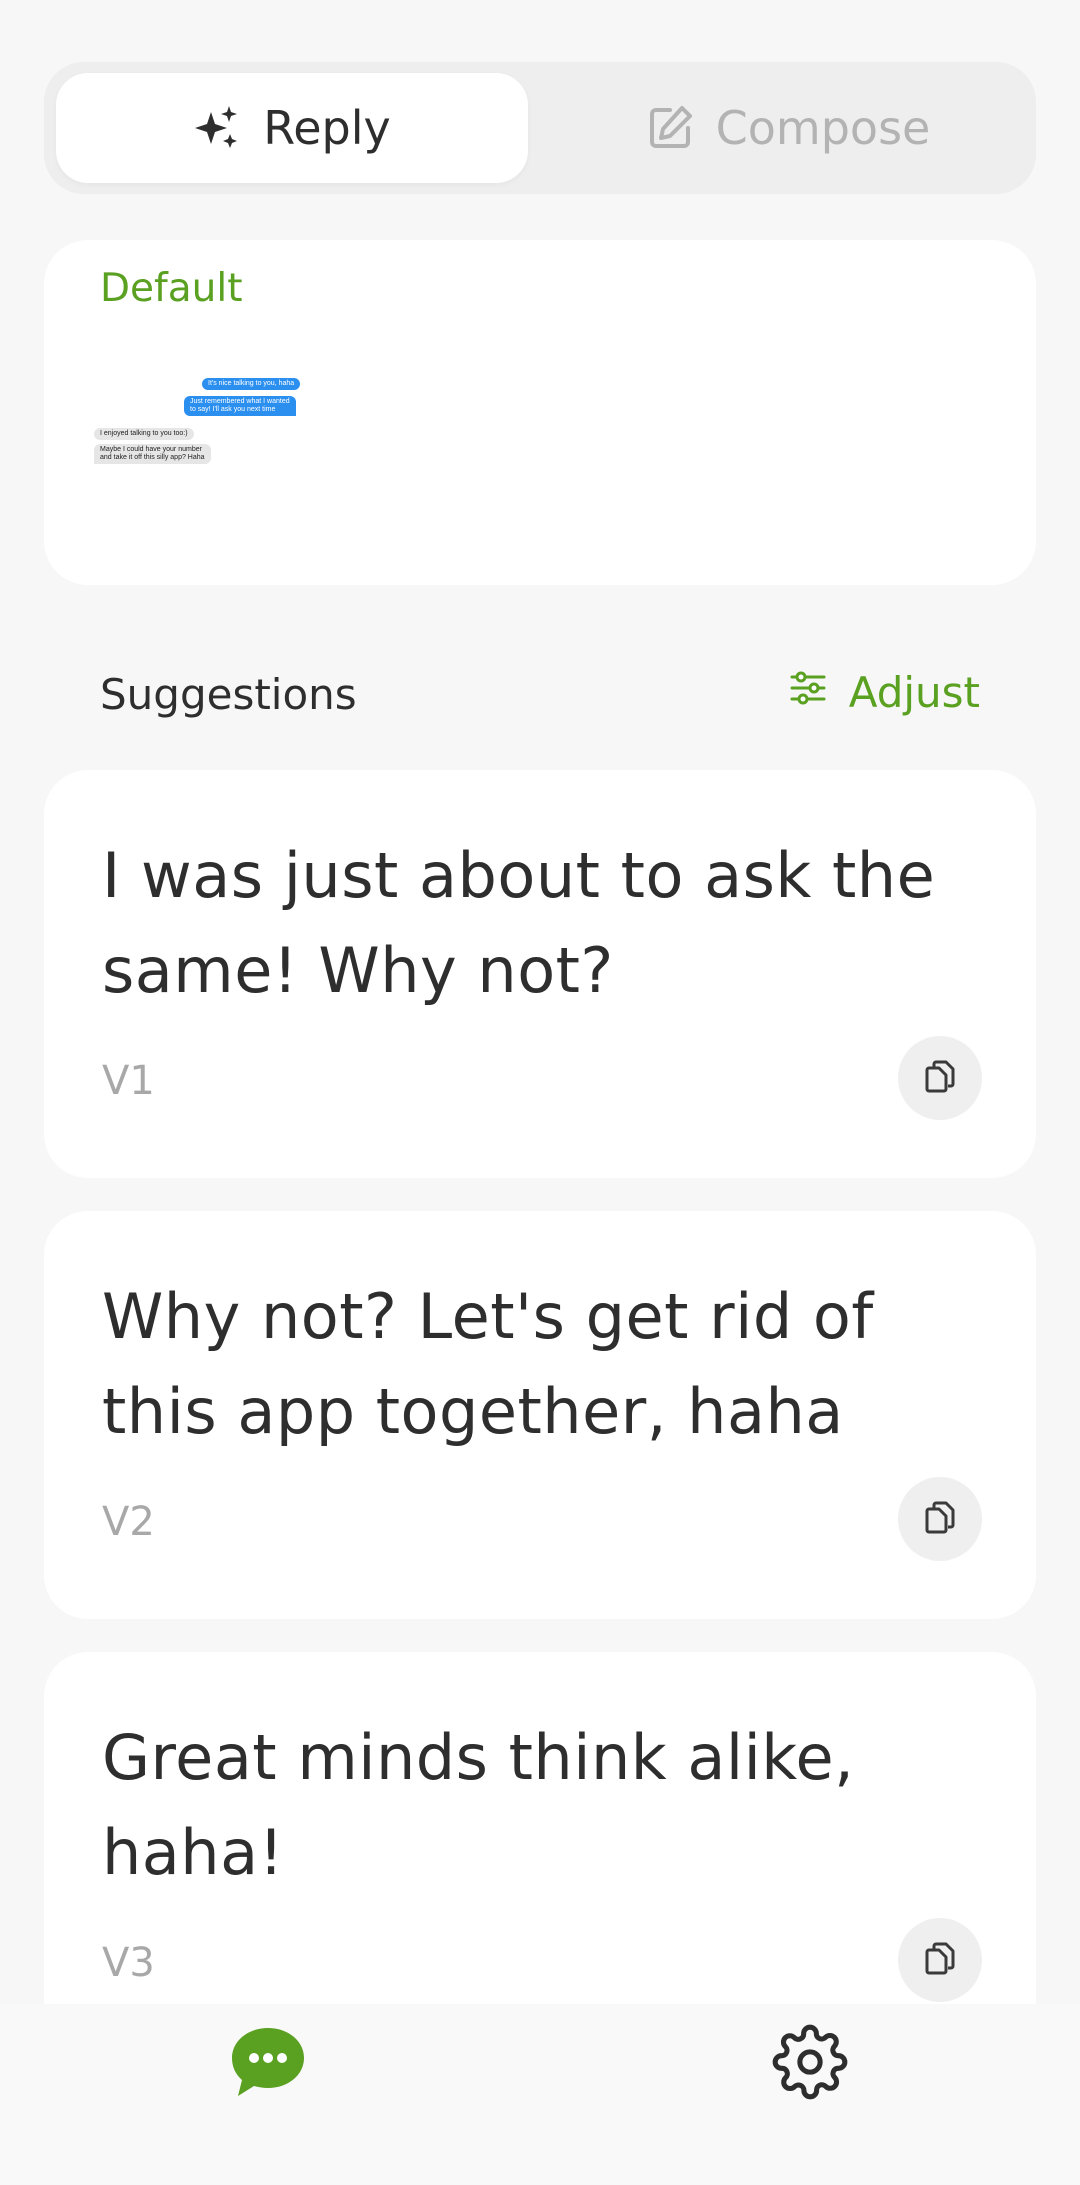 This screenshot has width=1080, height=2185. I want to click on default-style-label: Default, so click(171, 288).